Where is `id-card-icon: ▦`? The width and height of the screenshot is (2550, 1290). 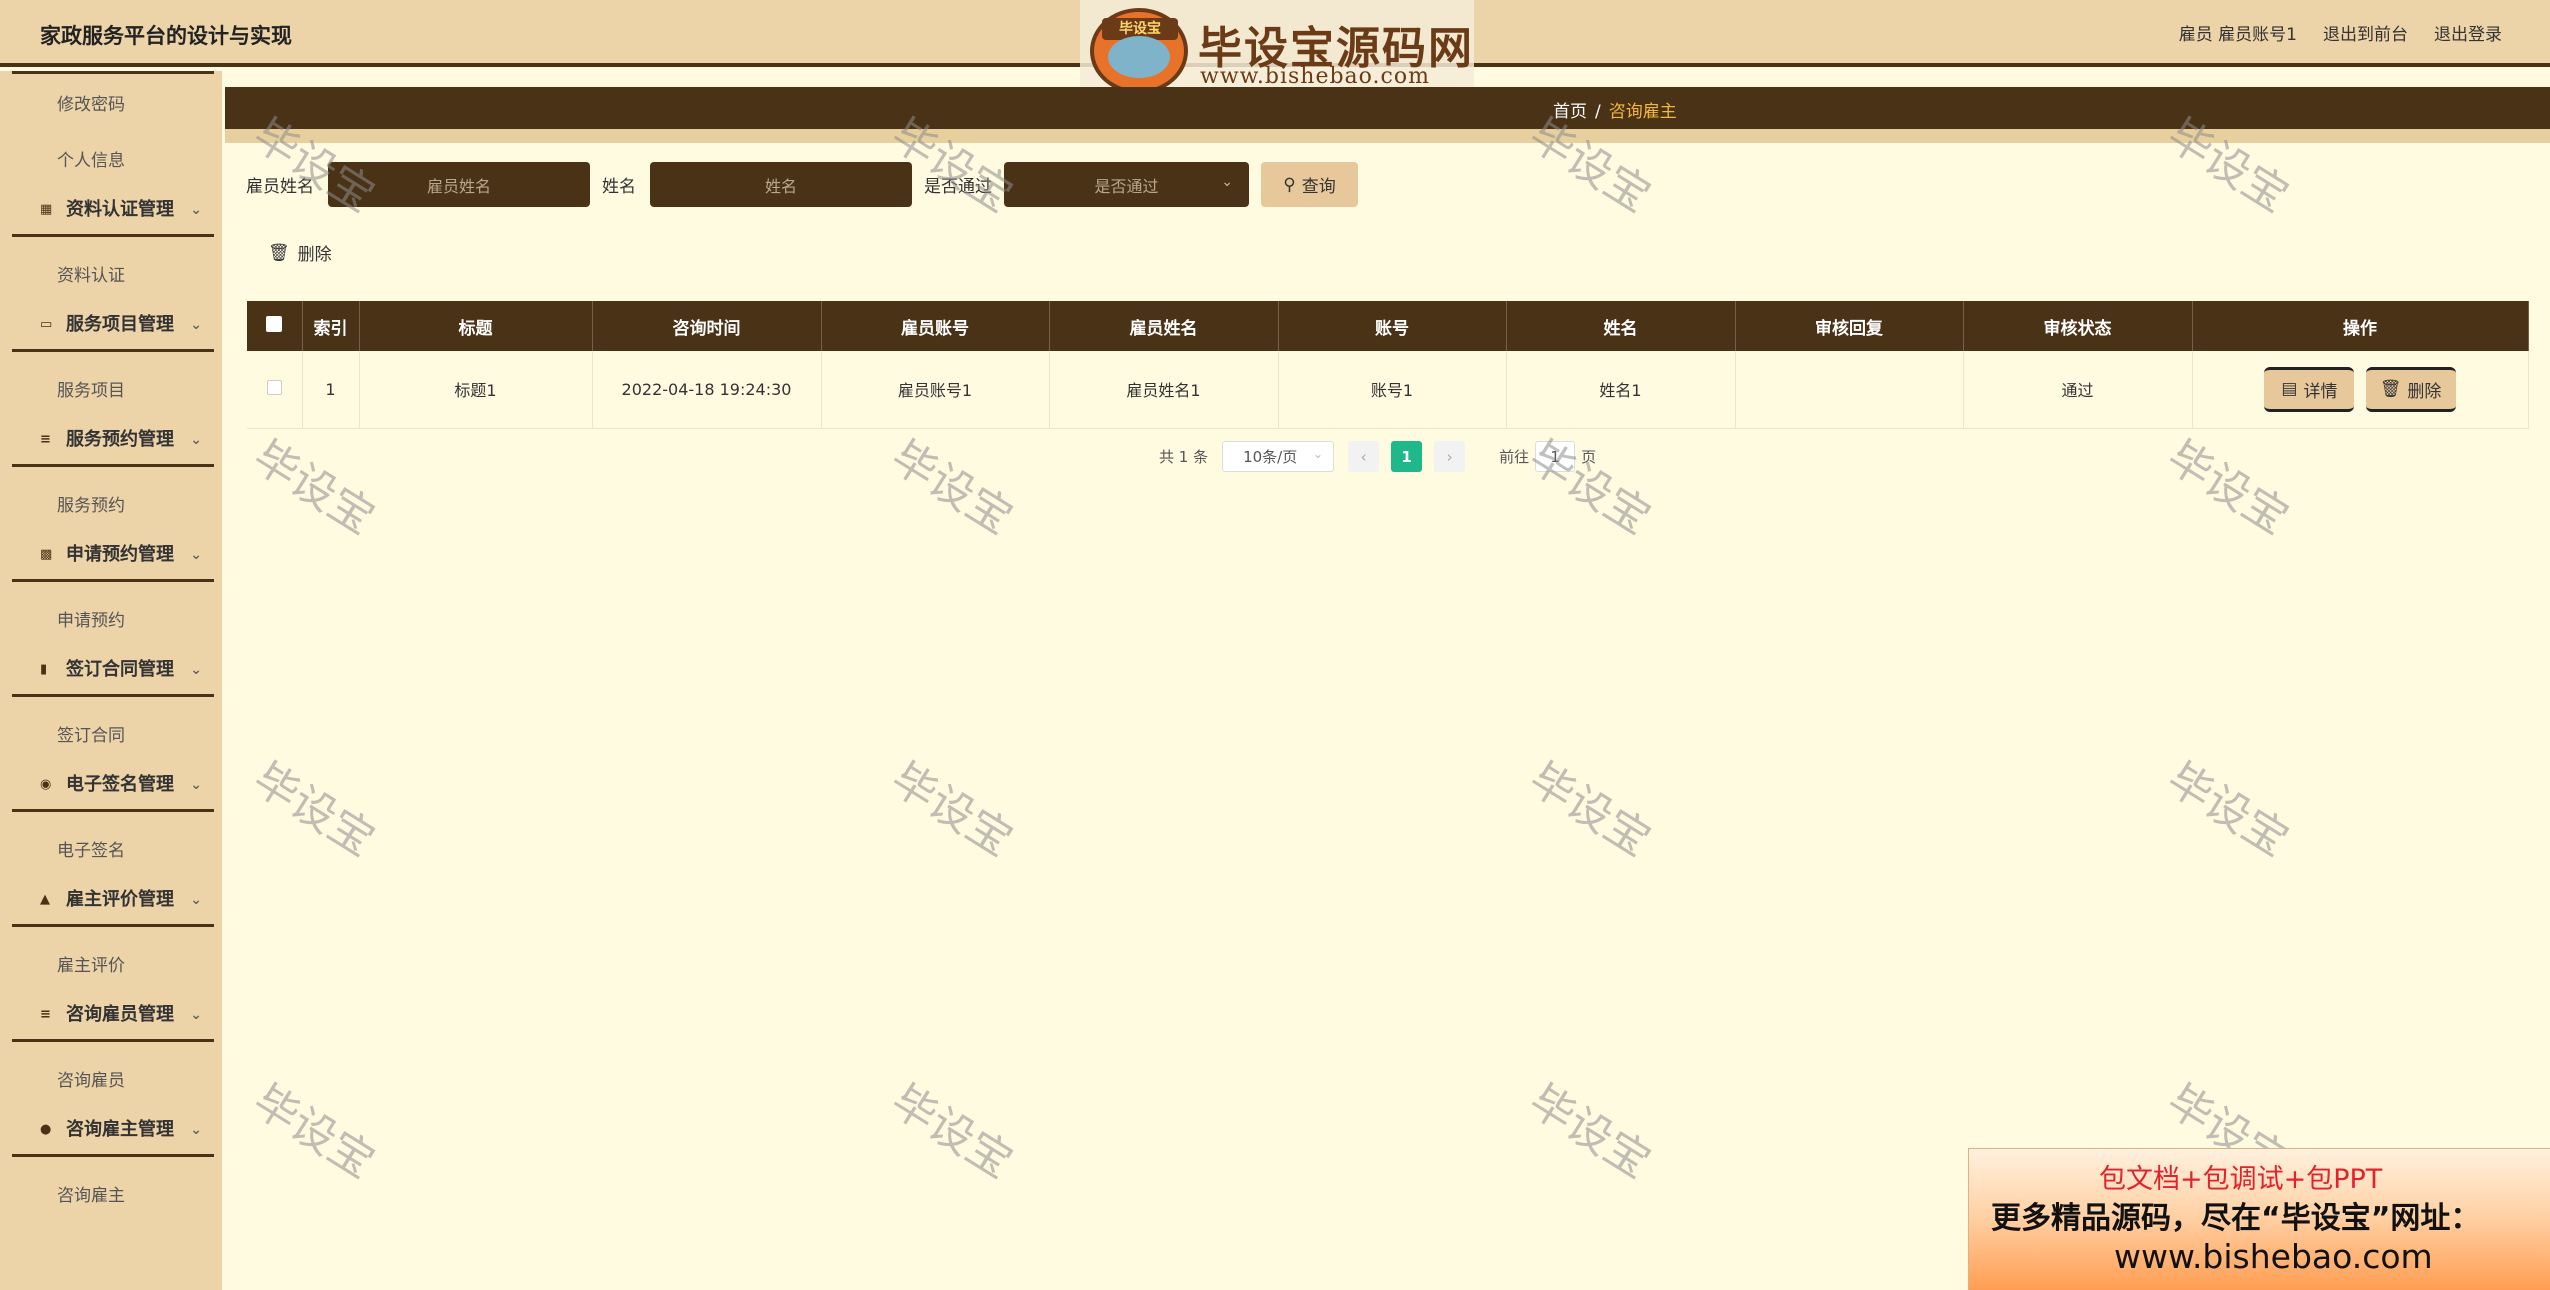
id-card-icon: ▦ is located at coordinates (46, 209).